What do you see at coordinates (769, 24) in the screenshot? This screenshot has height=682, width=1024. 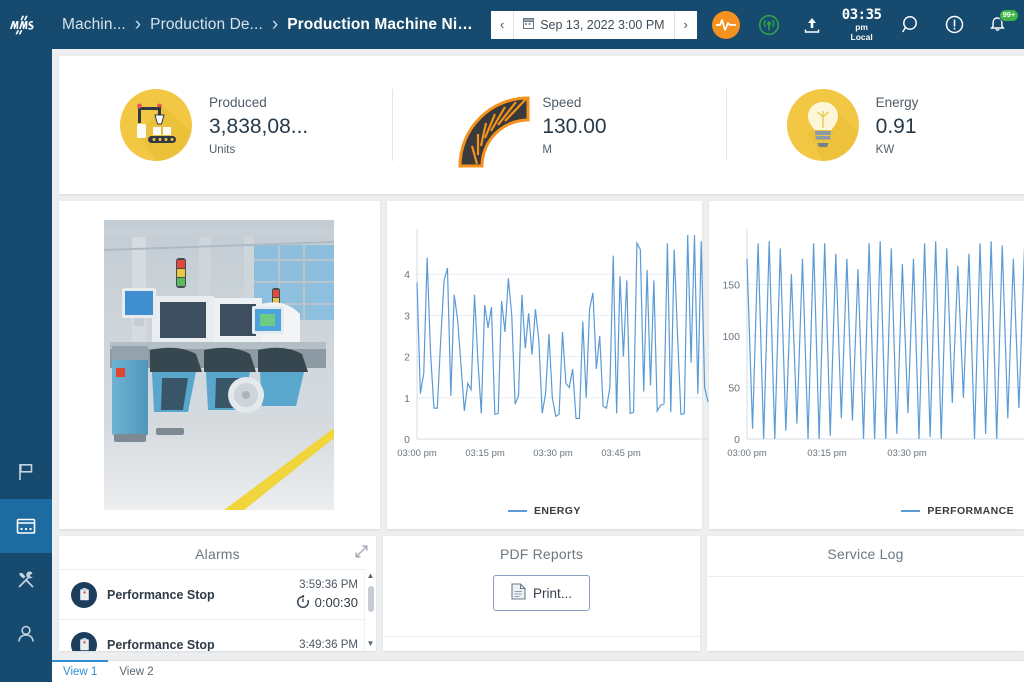 I see `signal-broadcast-icon` at bounding box center [769, 24].